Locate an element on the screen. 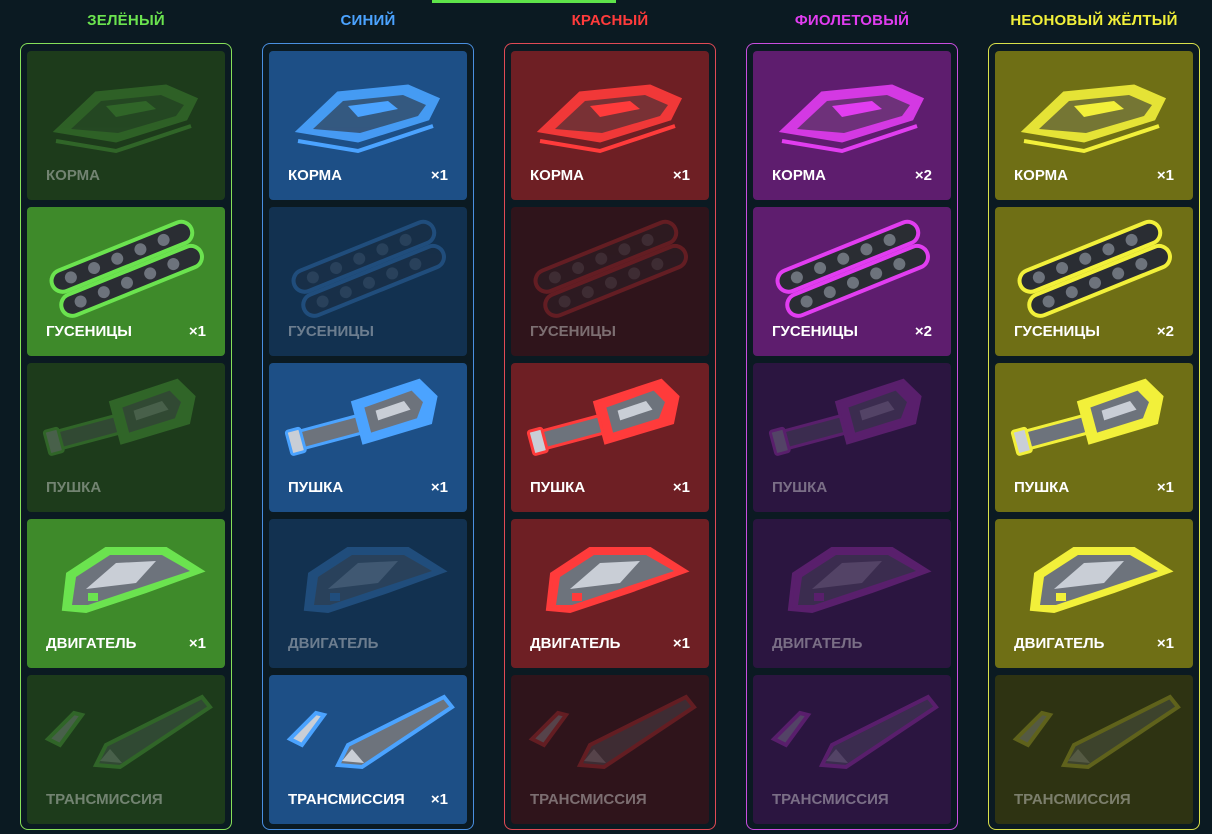 This screenshot has height=834, width=1212. column-title: НЕОНОВЫЙ ЖЁЛТЫЙ is located at coordinates (1094, 20).